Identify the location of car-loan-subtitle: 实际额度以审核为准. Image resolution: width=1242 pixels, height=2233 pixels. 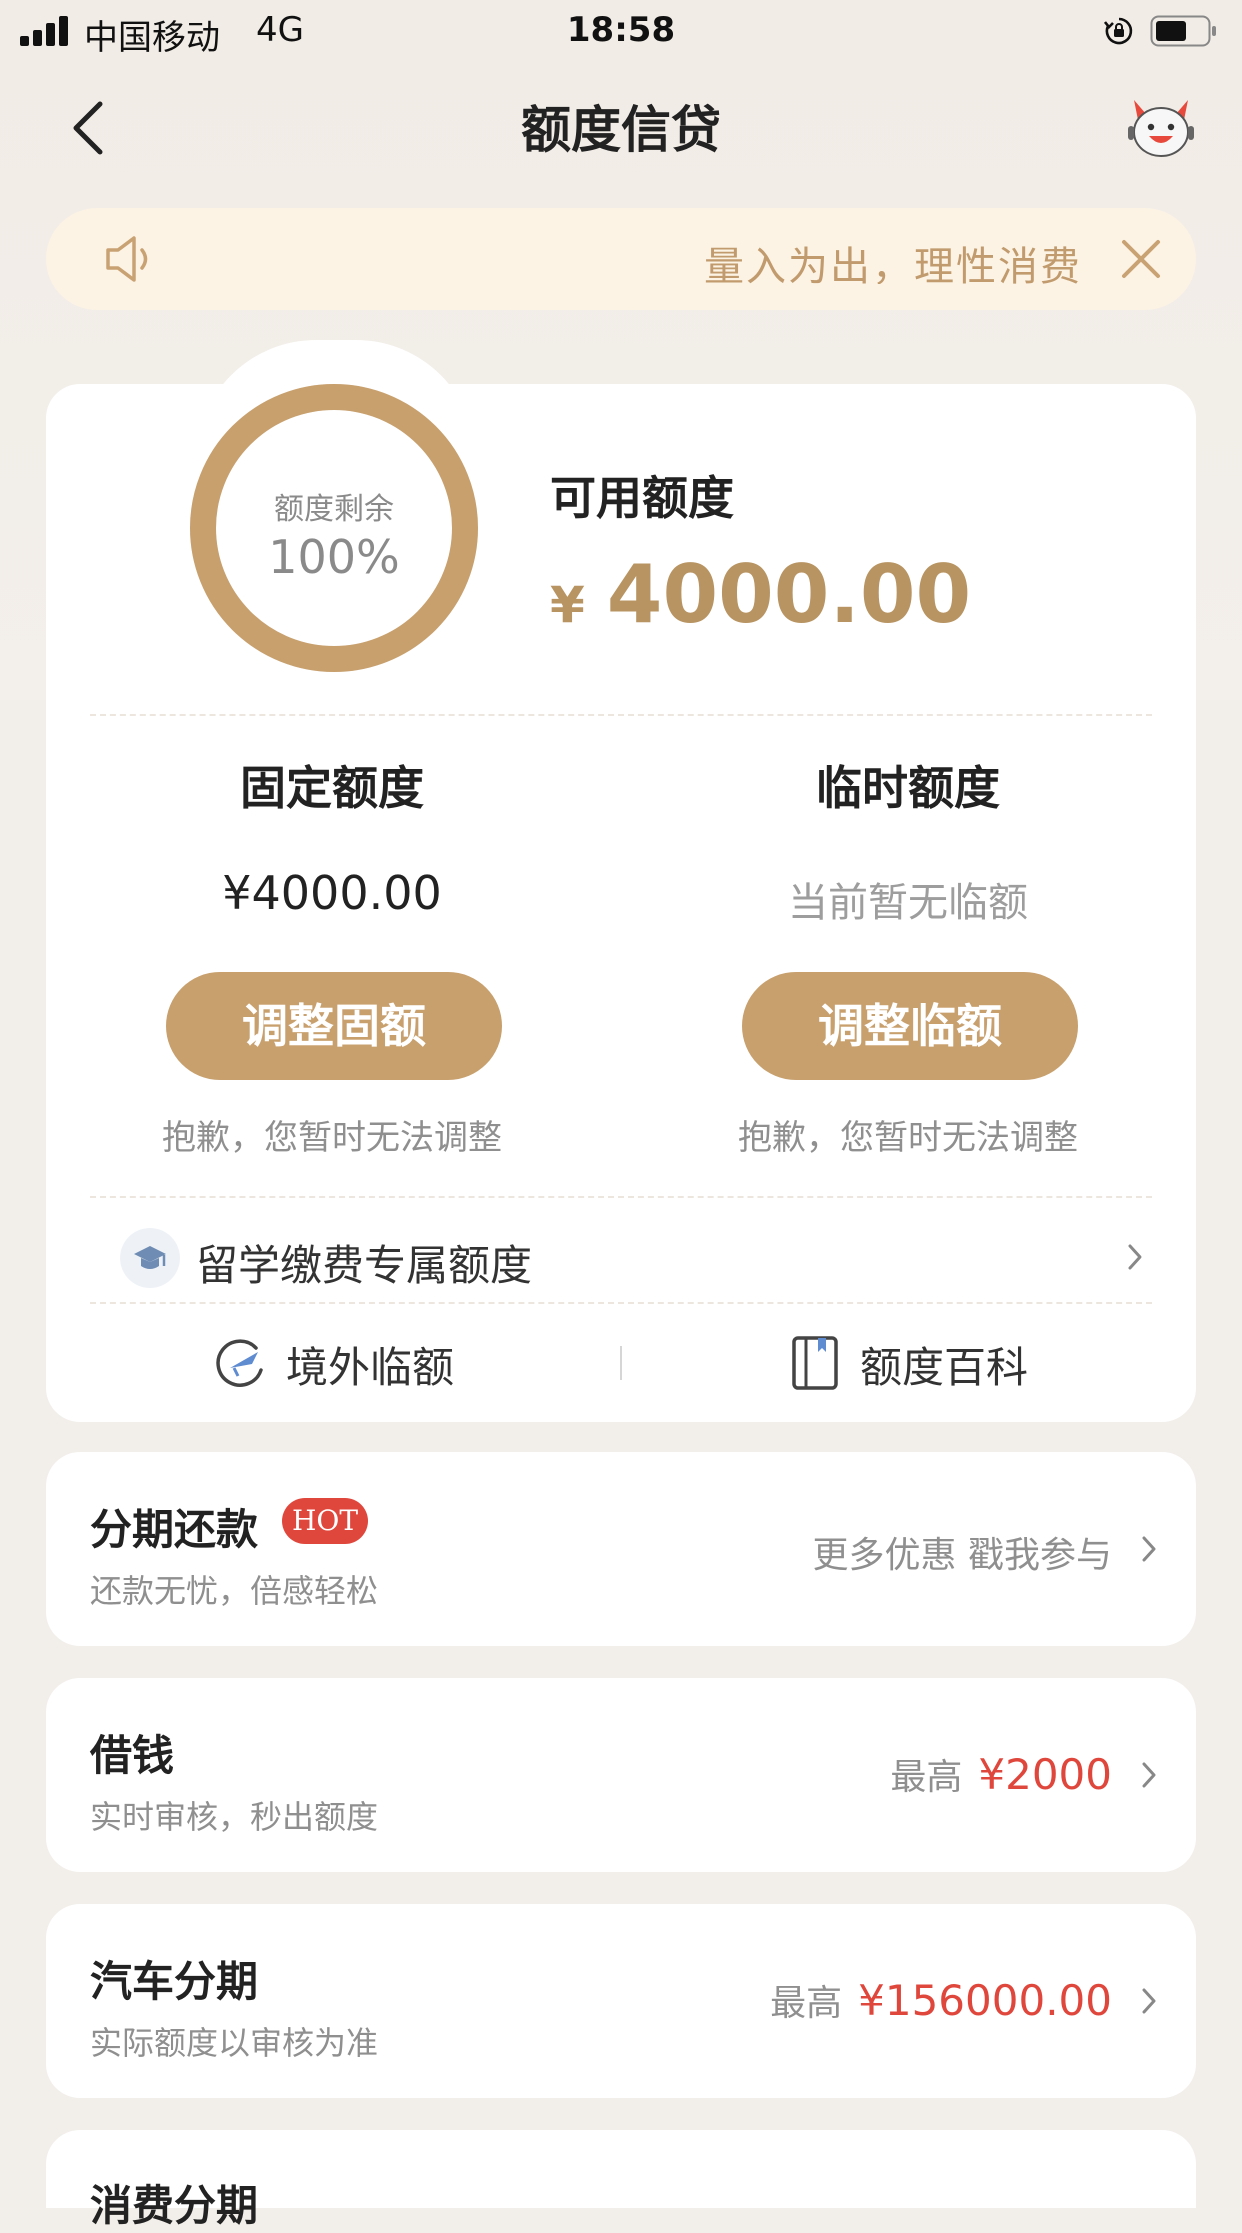
(234, 2043).